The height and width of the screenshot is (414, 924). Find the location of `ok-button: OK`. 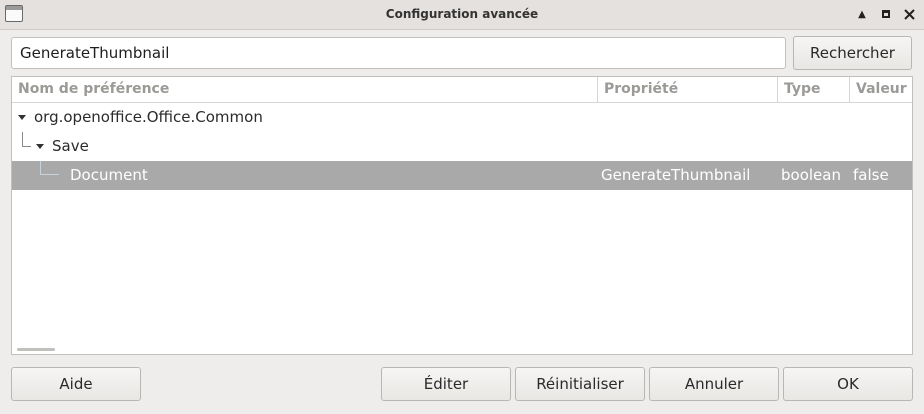

ok-button: OK is located at coordinates (848, 384).